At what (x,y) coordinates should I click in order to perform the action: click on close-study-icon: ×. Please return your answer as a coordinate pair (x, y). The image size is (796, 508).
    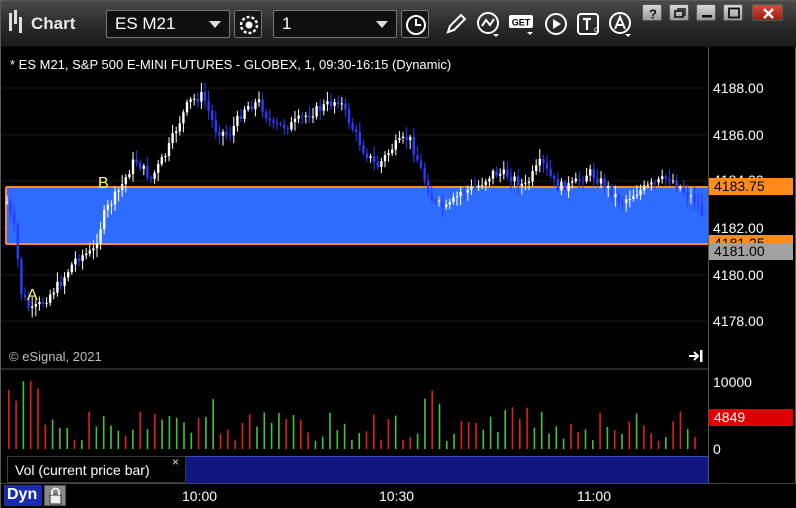
    Looking at the image, I should click on (175, 462).